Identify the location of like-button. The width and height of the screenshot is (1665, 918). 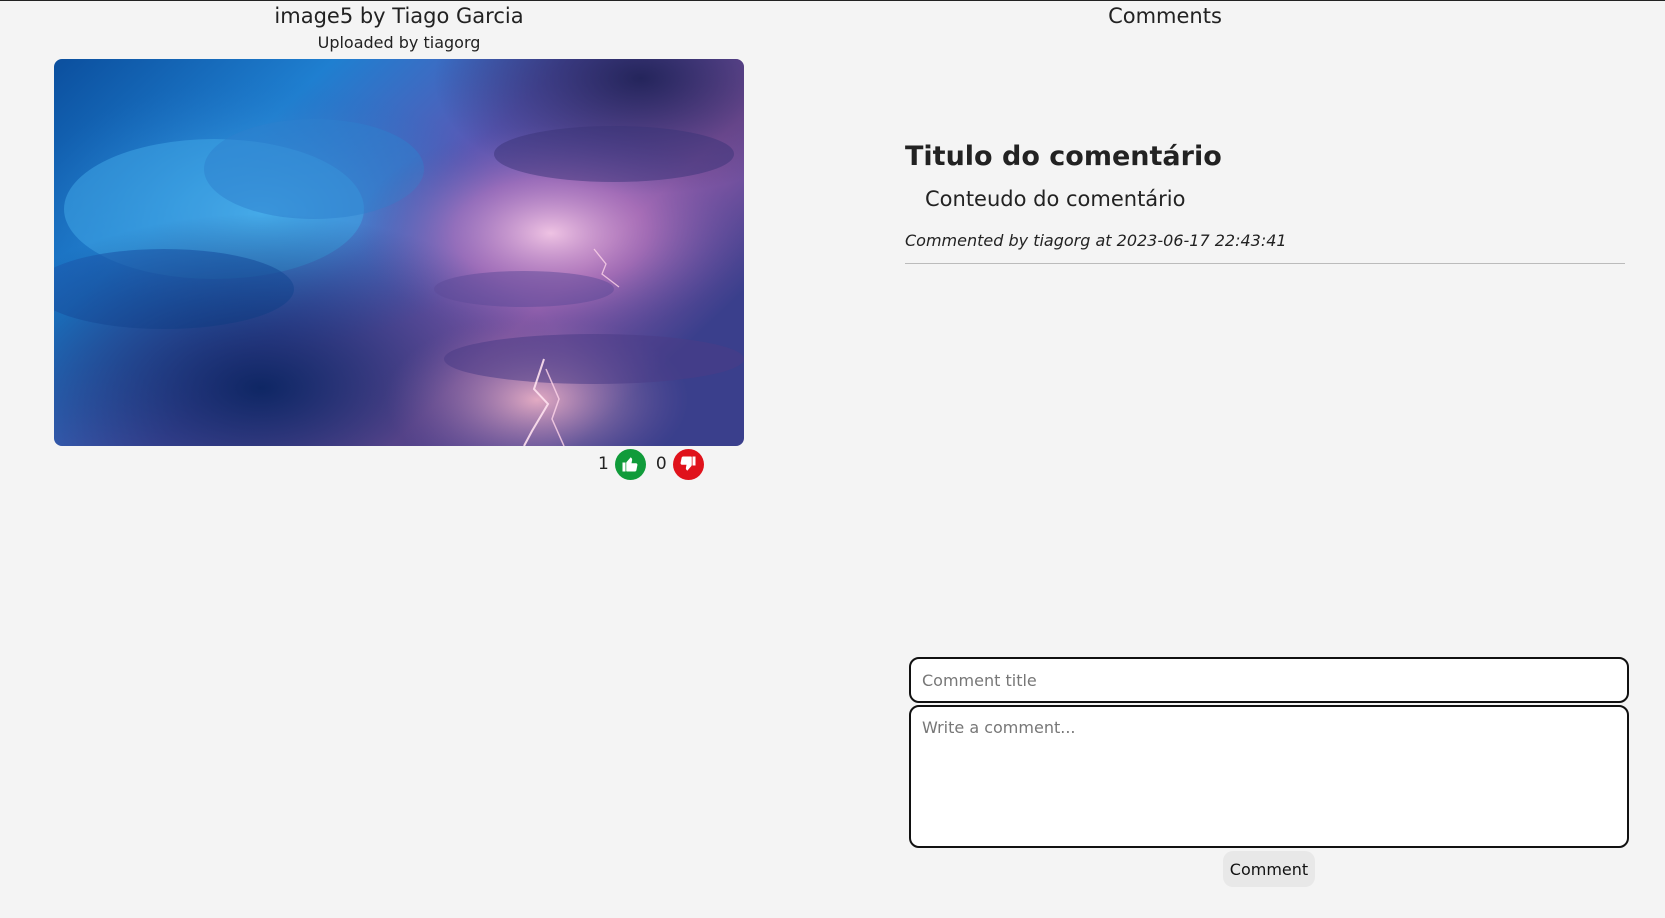
(630, 464).